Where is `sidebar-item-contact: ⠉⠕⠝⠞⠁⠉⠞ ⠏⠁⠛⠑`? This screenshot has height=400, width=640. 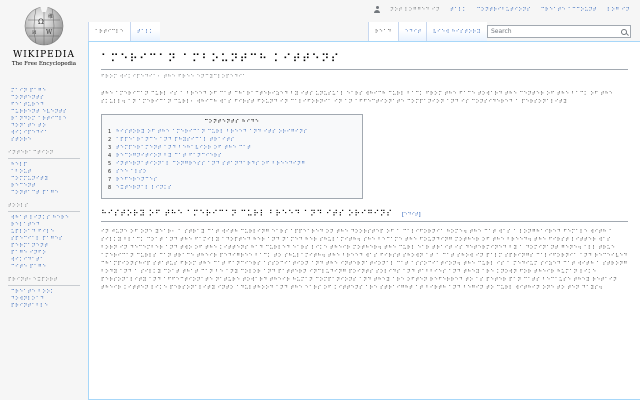
sidebar-item-contact: ⠉⠕⠝⠞⠁⠉⠞ ⠏⠁⠛⠑ is located at coordinates (45, 193).